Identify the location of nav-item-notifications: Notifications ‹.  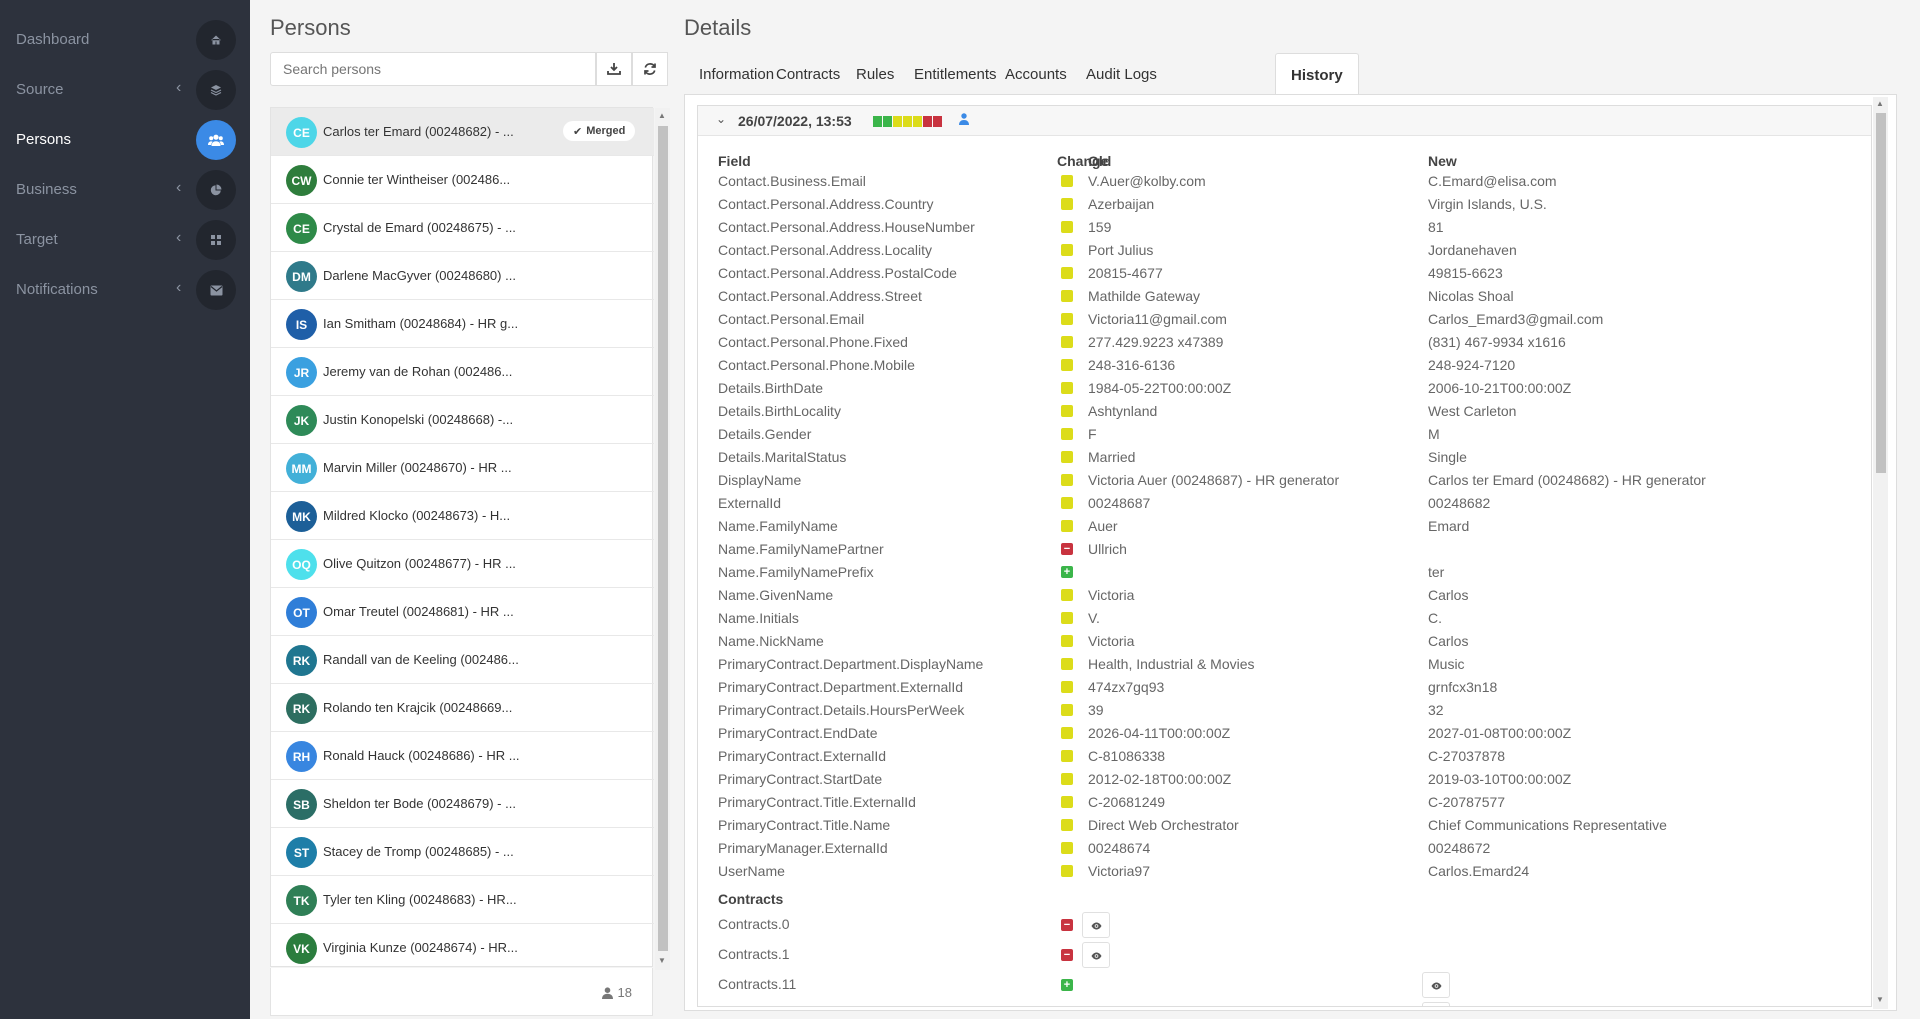
(125, 290).